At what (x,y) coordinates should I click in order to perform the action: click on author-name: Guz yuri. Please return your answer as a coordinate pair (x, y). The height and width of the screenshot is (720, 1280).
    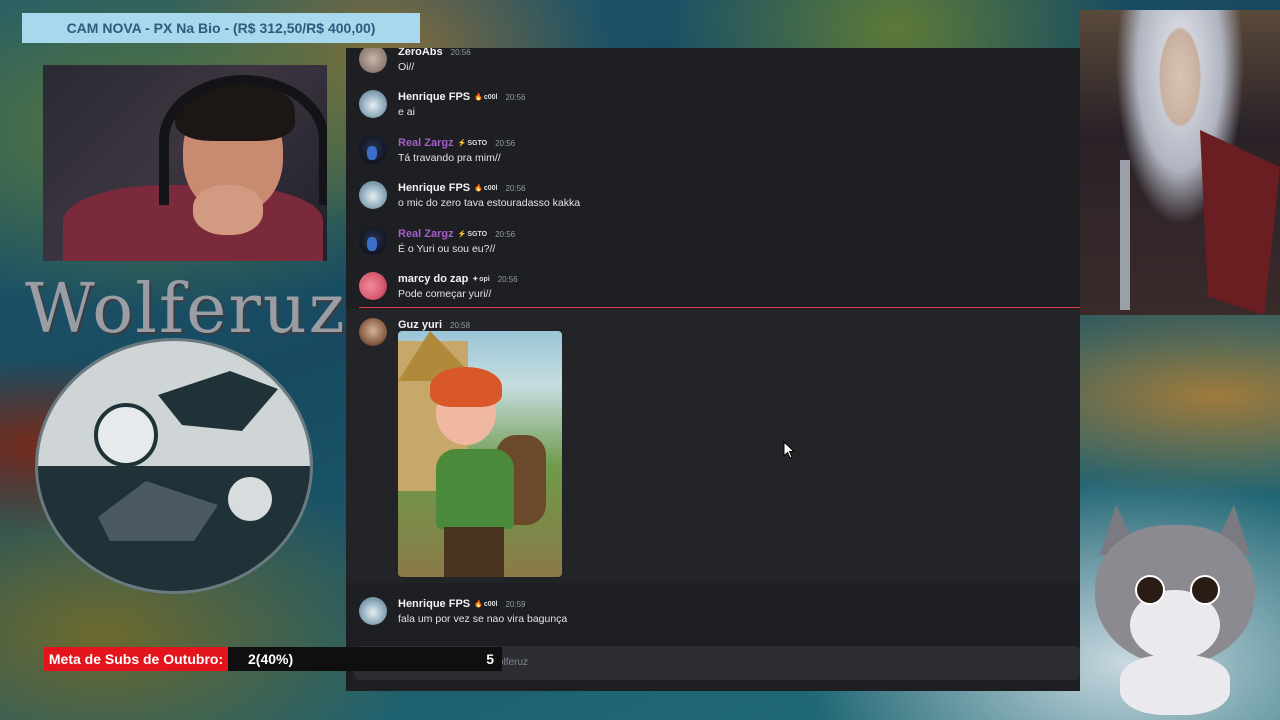
    Looking at the image, I should click on (420, 325).